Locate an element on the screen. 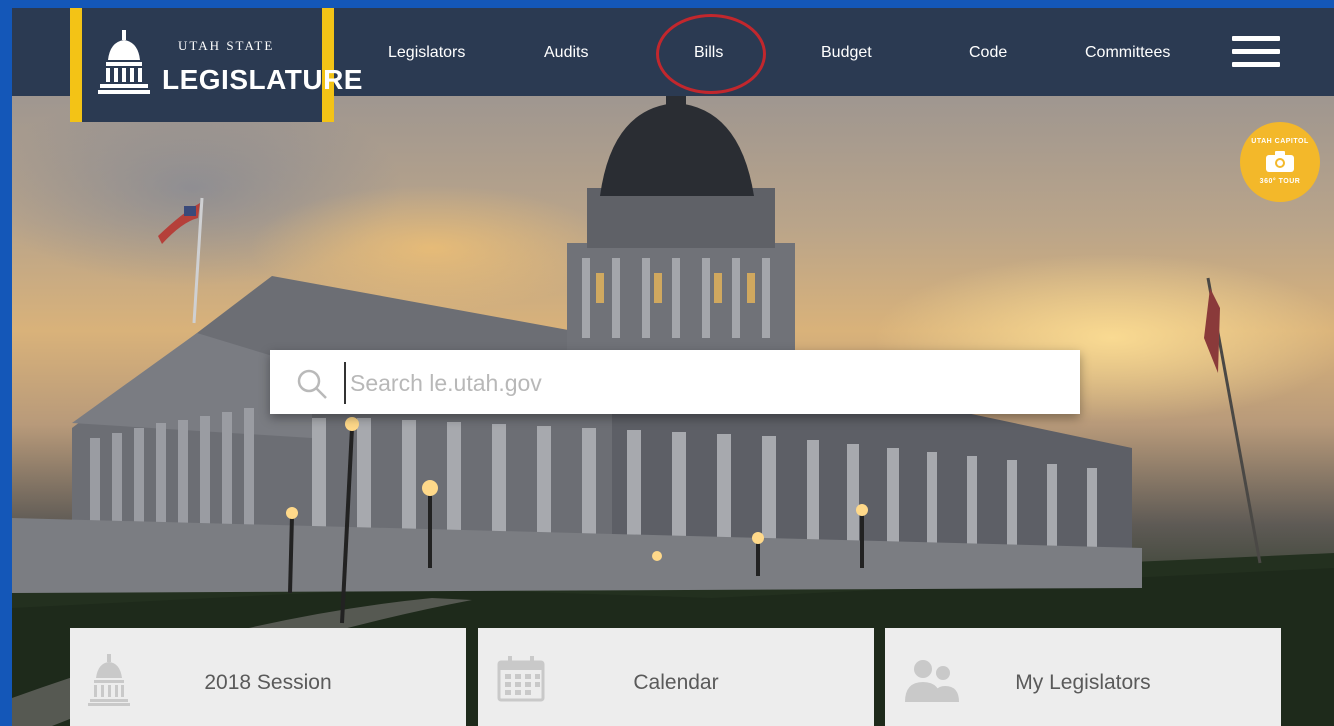  search-icon is located at coordinates (312, 384).